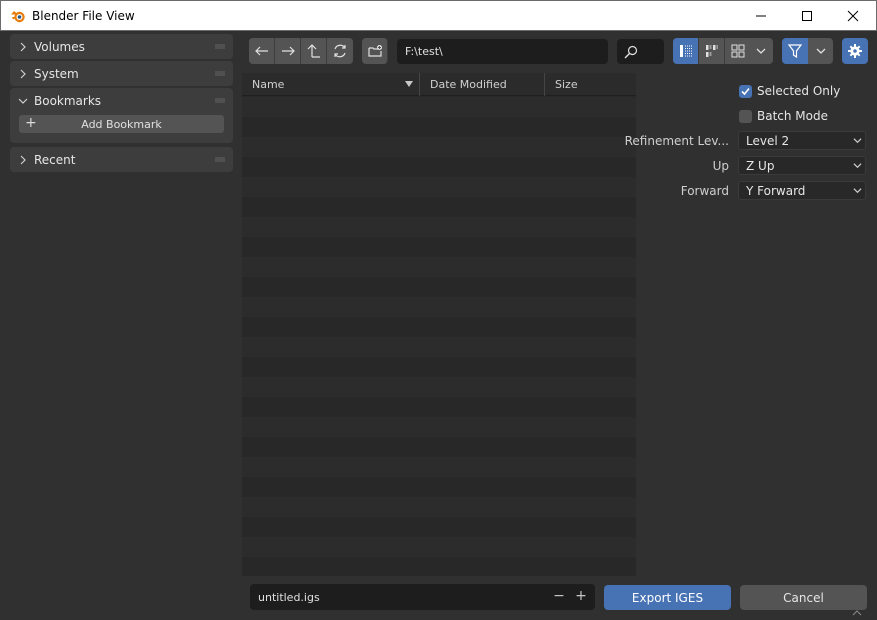 The height and width of the screenshot is (620, 877). I want to click on panel-header-system: System, so click(121, 73).